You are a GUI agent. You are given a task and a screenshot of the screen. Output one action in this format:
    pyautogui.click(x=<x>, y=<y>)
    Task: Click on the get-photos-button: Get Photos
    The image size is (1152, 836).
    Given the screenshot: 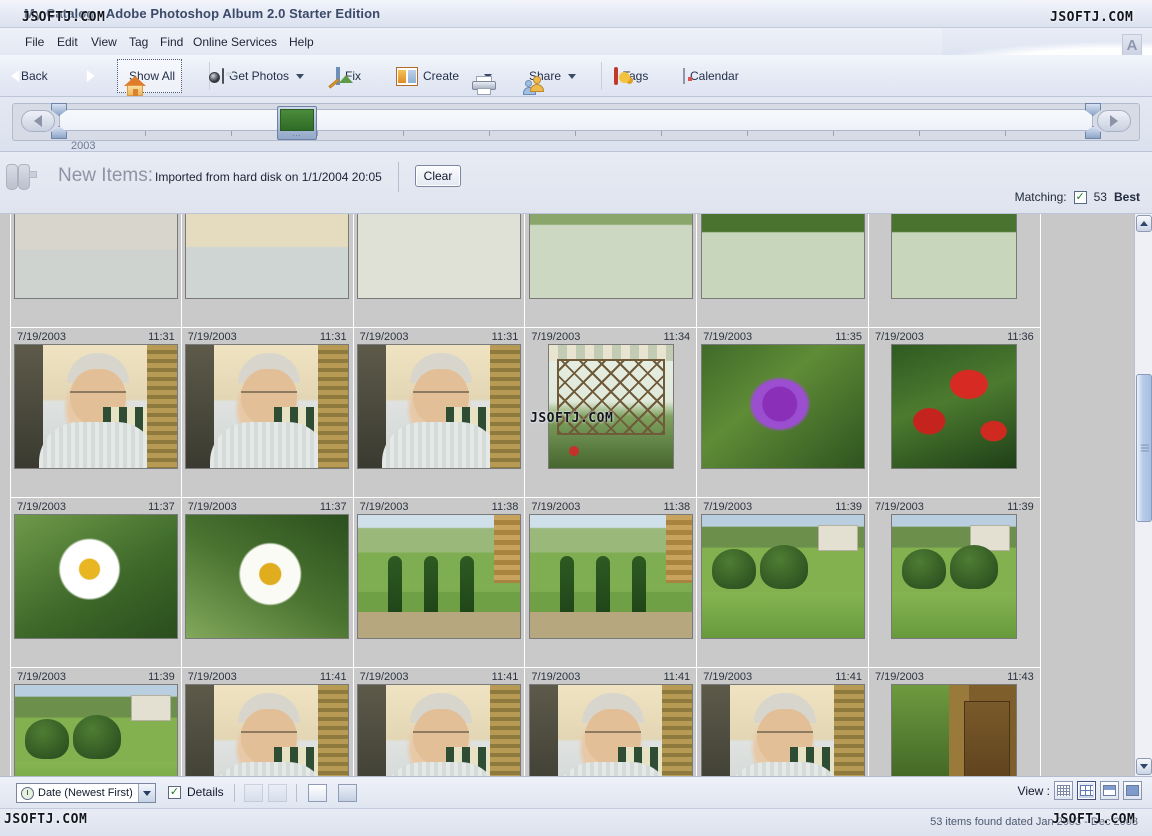 What is the action you would take?
    pyautogui.click(x=259, y=76)
    